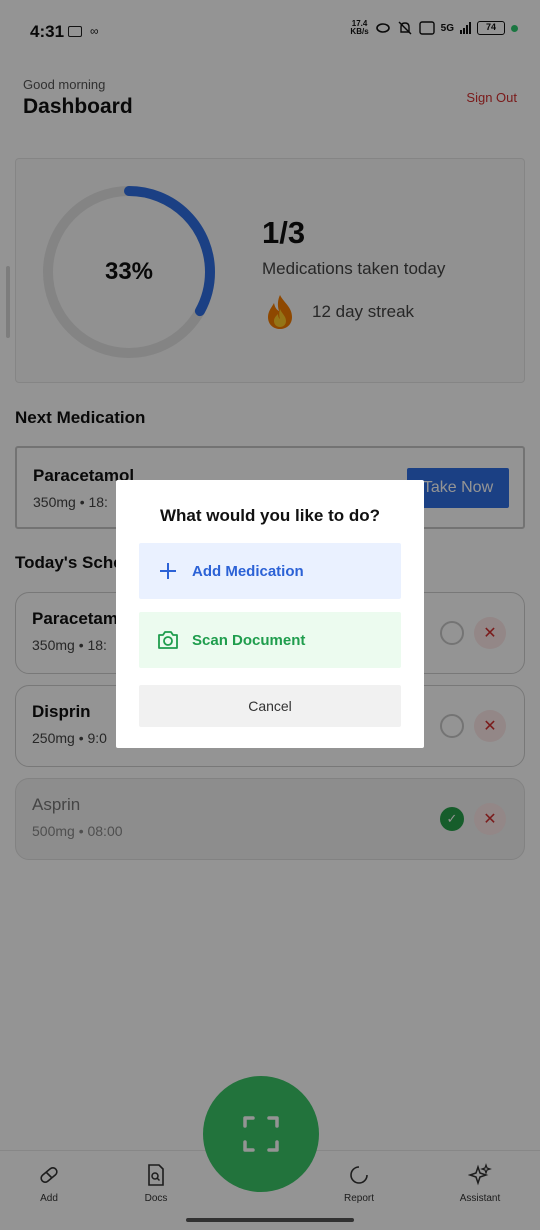 Image resolution: width=540 pixels, height=1230 pixels. Describe the element at coordinates (270, 706) in the screenshot. I see `cancel-button: Cancel` at that location.